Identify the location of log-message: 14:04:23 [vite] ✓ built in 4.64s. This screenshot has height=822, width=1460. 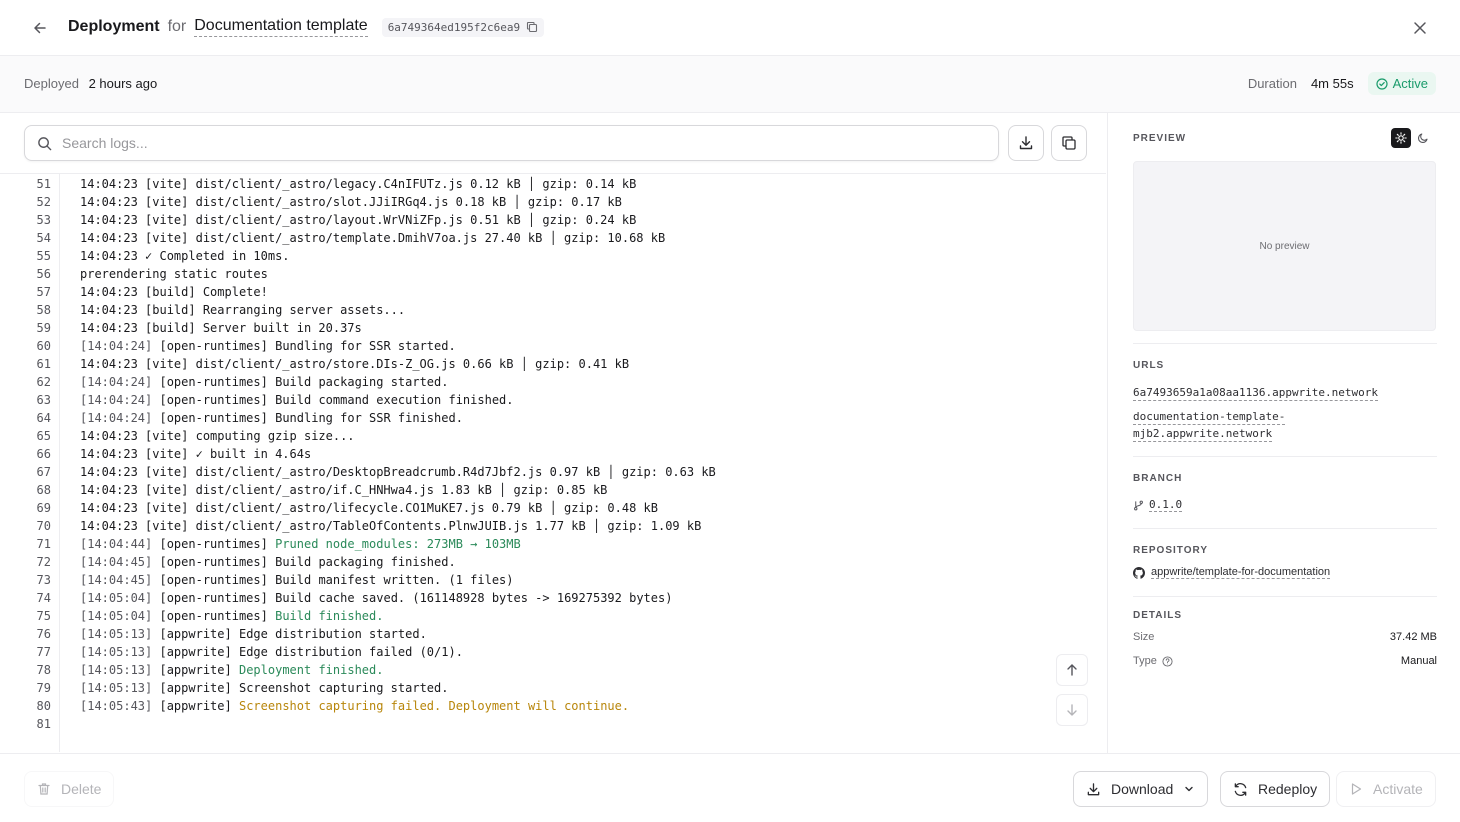
(196, 454).